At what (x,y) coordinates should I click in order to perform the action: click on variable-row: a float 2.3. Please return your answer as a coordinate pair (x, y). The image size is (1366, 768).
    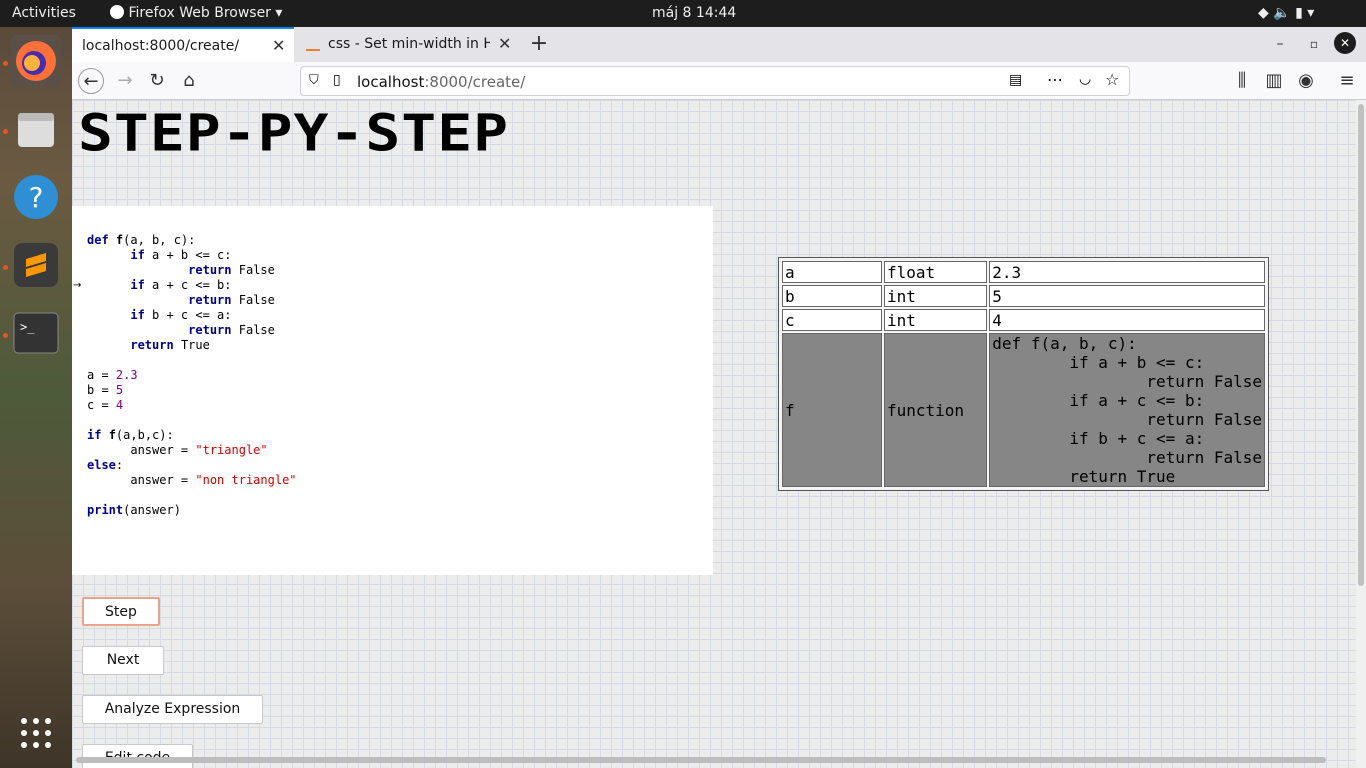
    Looking at the image, I should click on (1023, 272).